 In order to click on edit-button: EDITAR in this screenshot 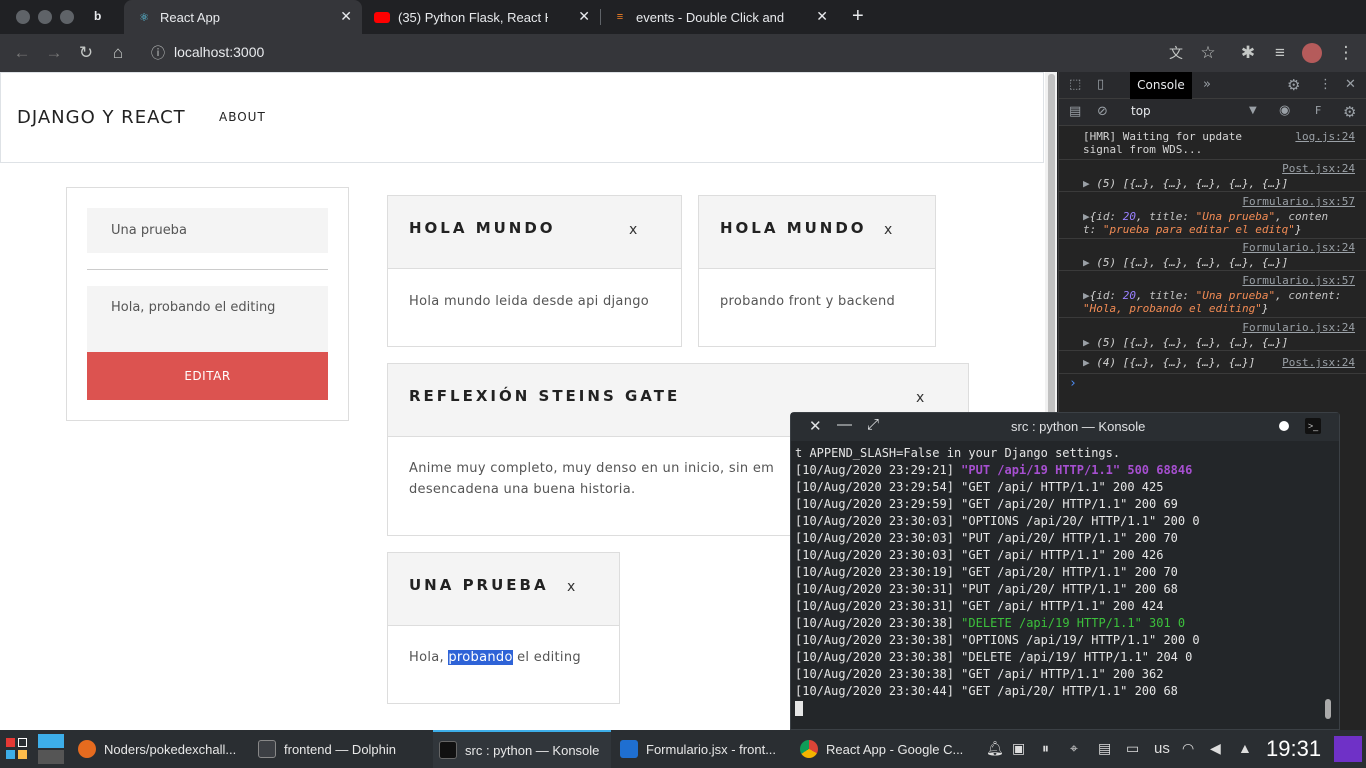, I will do `click(207, 376)`.